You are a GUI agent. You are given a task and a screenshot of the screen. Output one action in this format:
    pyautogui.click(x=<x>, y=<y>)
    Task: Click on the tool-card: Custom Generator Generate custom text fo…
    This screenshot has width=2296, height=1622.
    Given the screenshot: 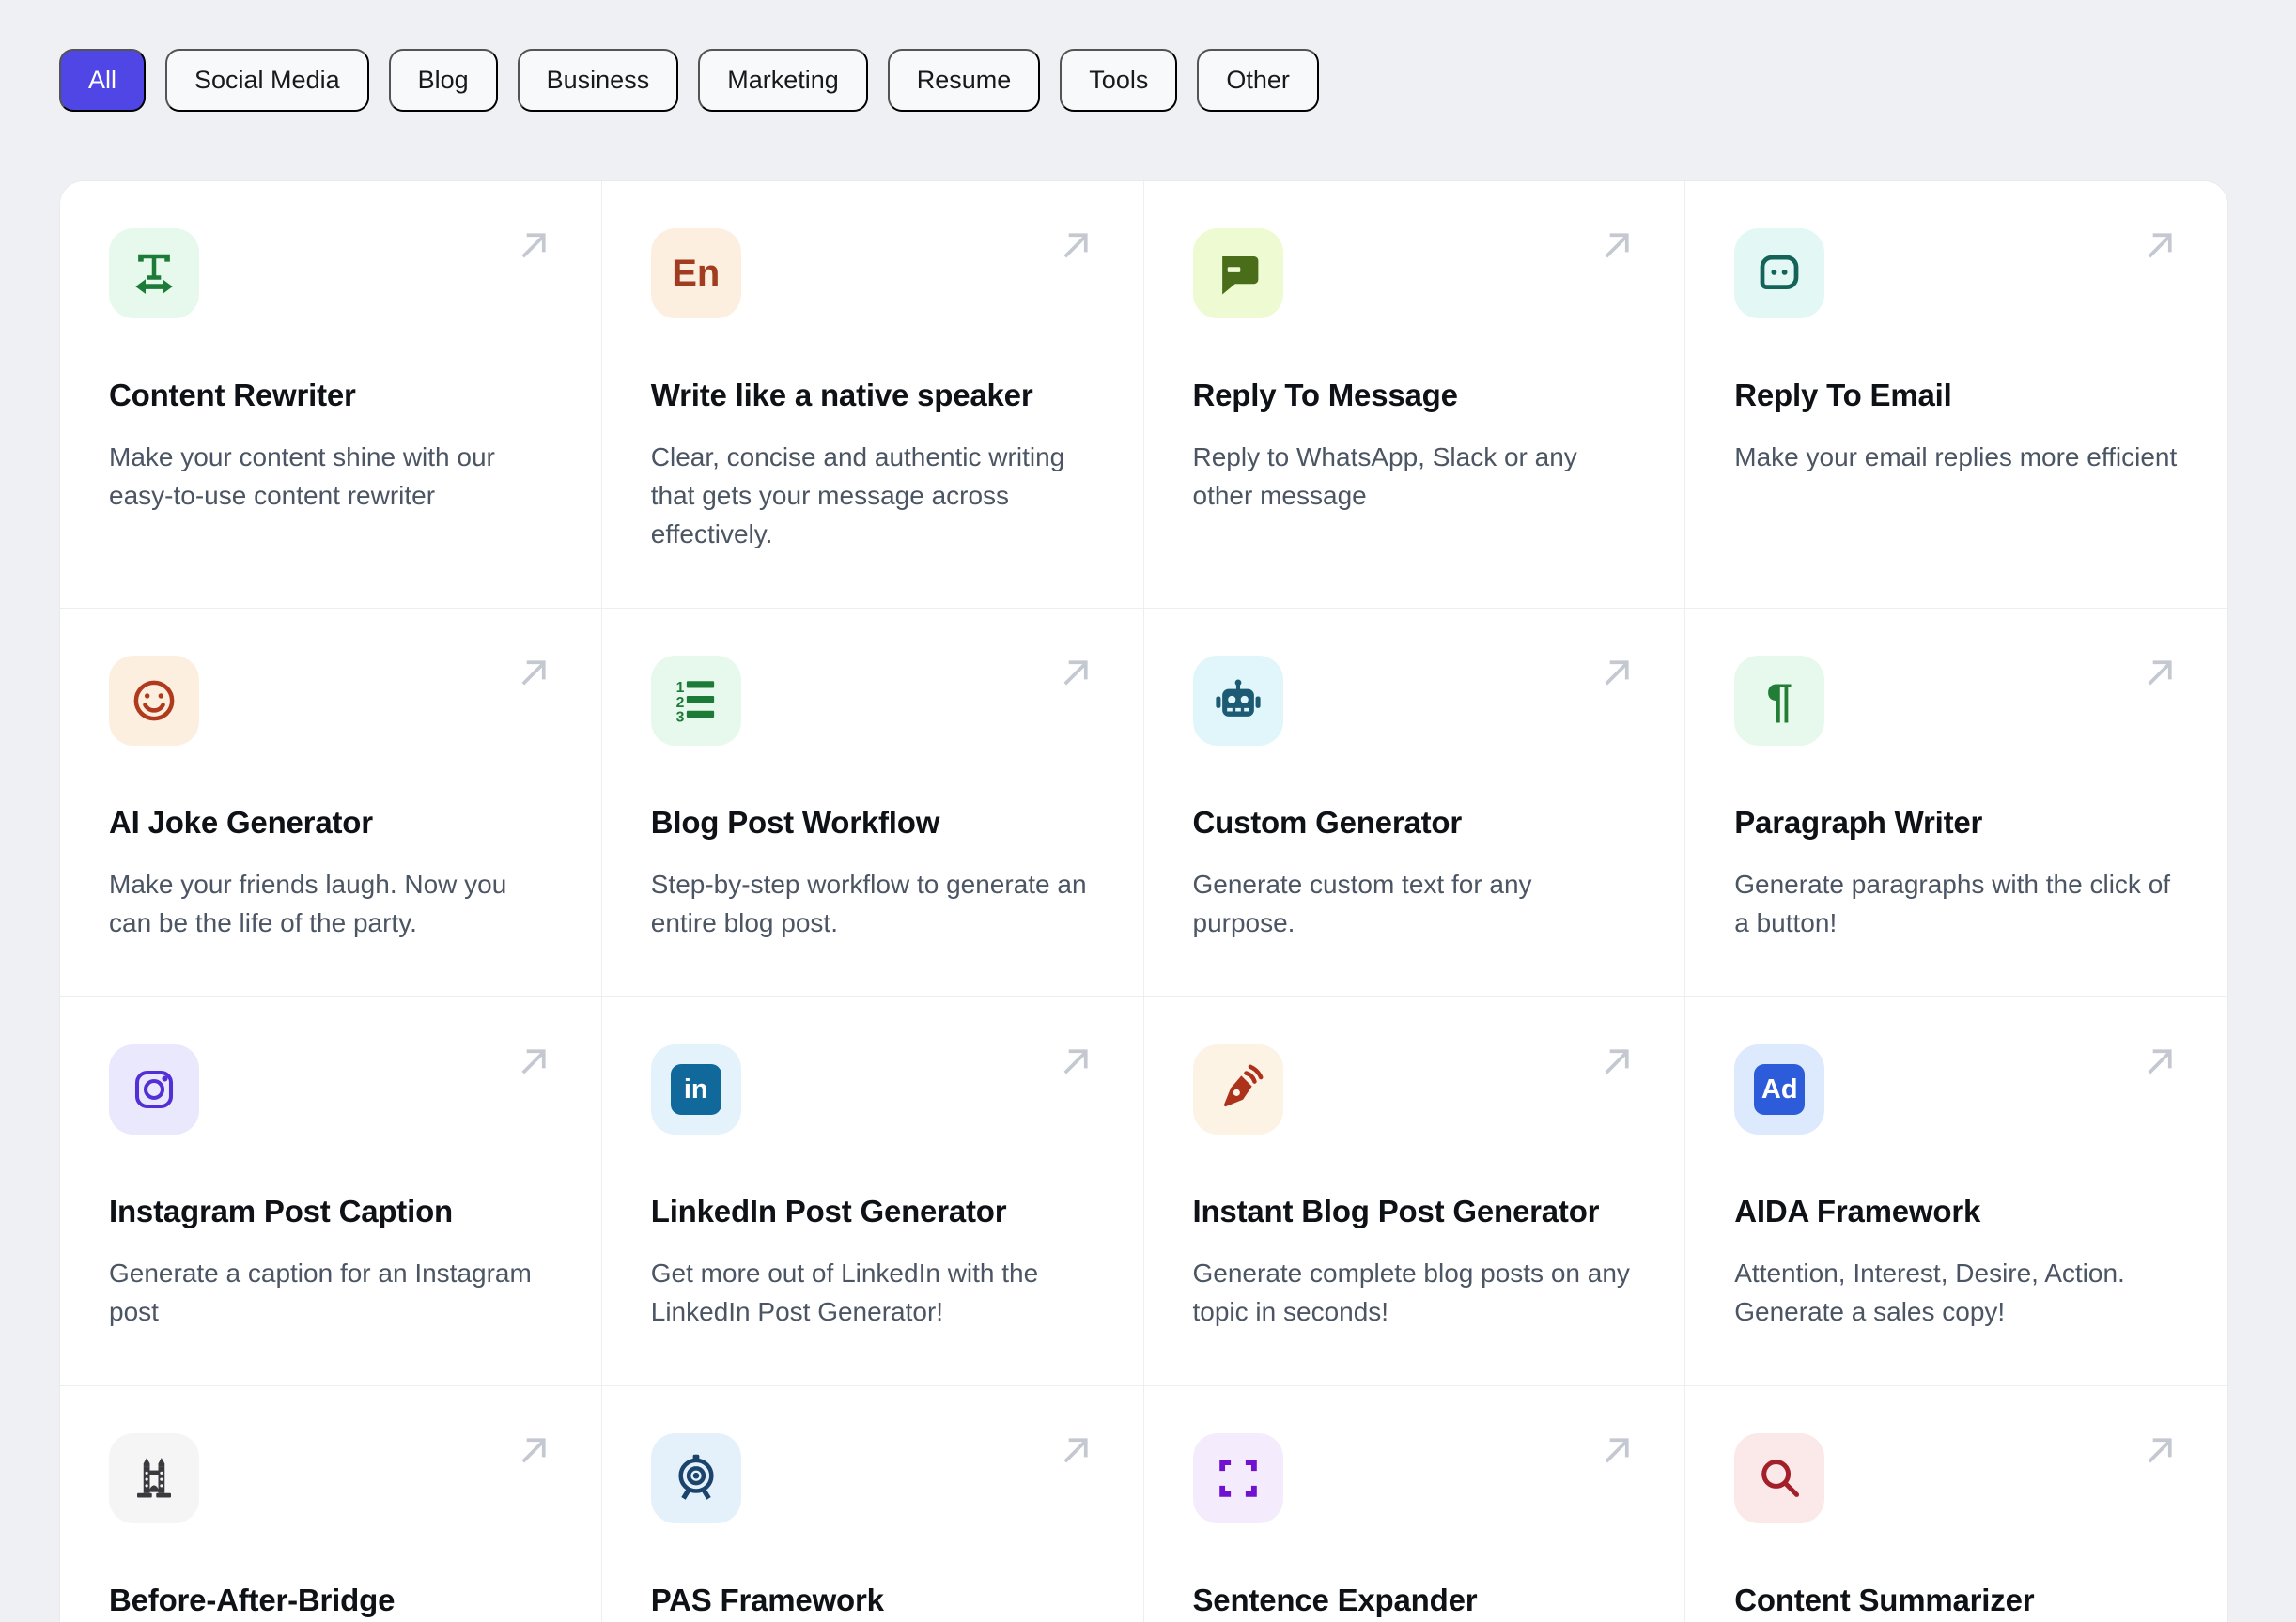 What is the action you would take?
    pyautogui.click(x=1414, y=803)
    